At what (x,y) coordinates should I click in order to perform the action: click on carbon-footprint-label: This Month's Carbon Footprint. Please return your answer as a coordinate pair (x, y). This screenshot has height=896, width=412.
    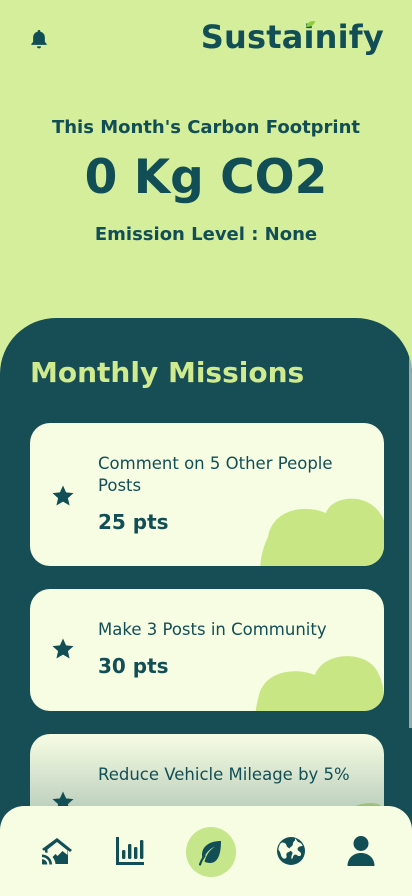
    Looking at the image, I should click on (206, 127).